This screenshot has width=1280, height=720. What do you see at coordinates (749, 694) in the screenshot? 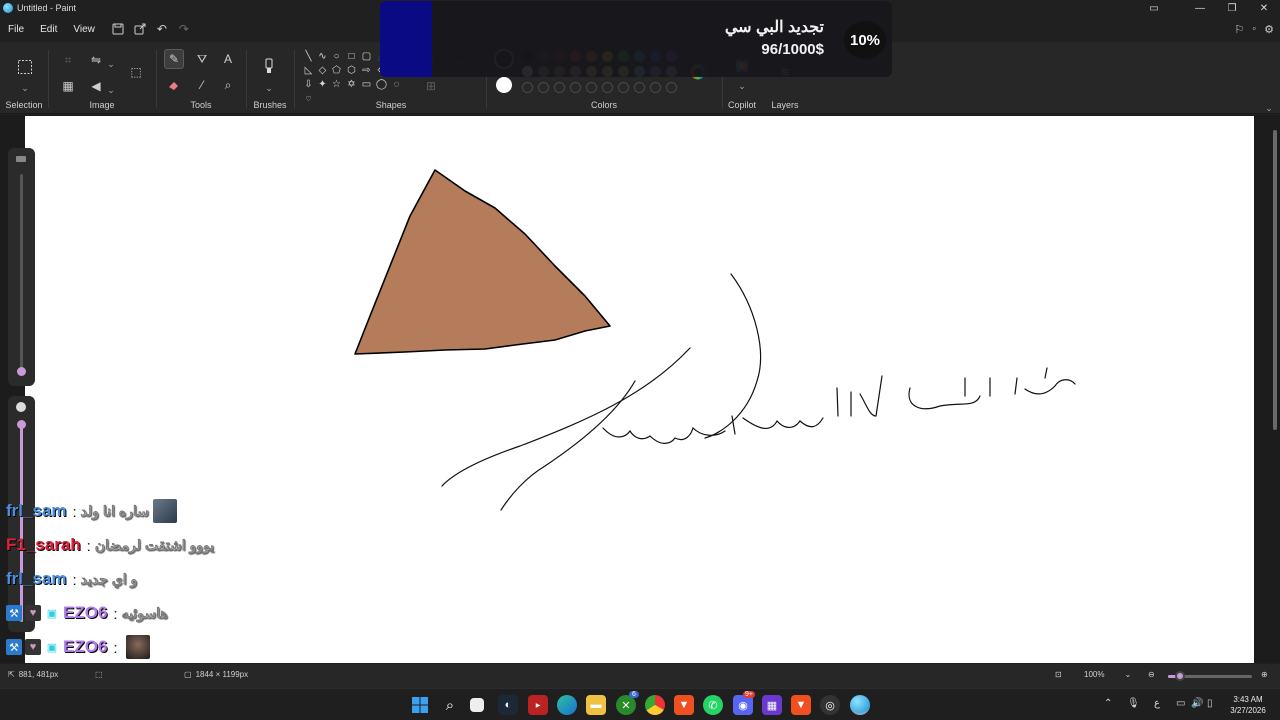
I see `discord-badge: 9+` at bounding box center [749, 694].